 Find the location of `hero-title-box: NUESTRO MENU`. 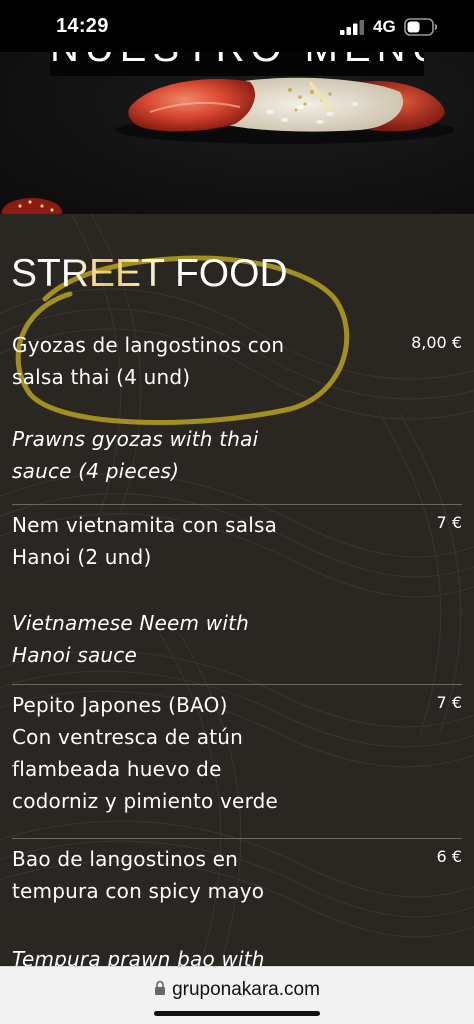

hero-title-box: NUESTRO MENU is located at coordinates (237, 64).